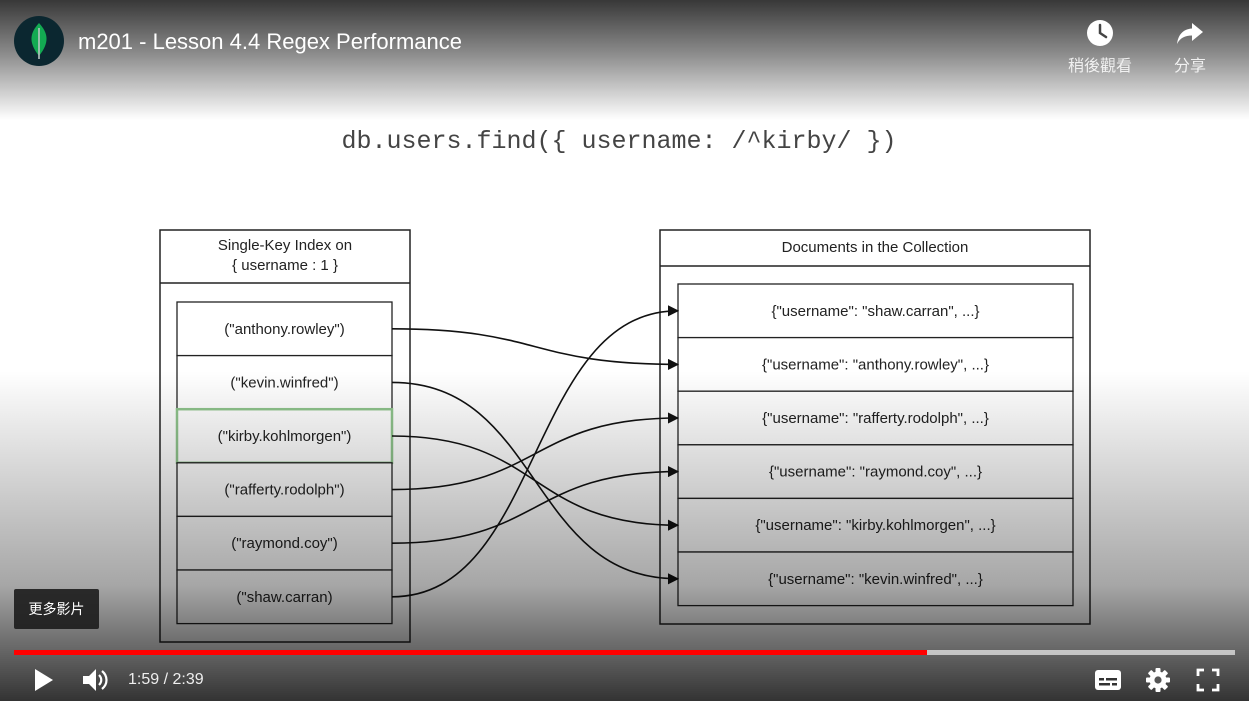  I want to click on watch-later-button: 稍後觀看, so click(1100, 47).